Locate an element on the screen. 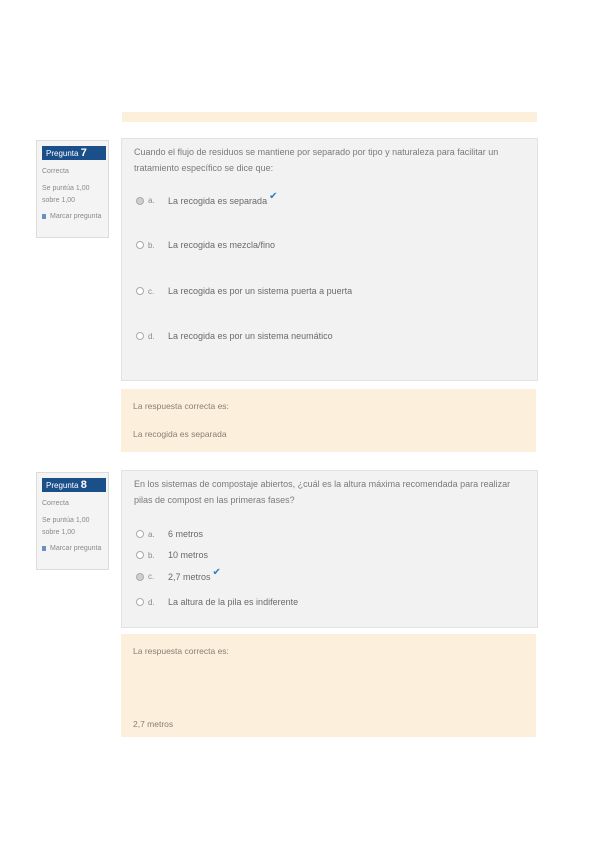  answer-option-a: a. 6 metros is located at coordinates (169, 534).